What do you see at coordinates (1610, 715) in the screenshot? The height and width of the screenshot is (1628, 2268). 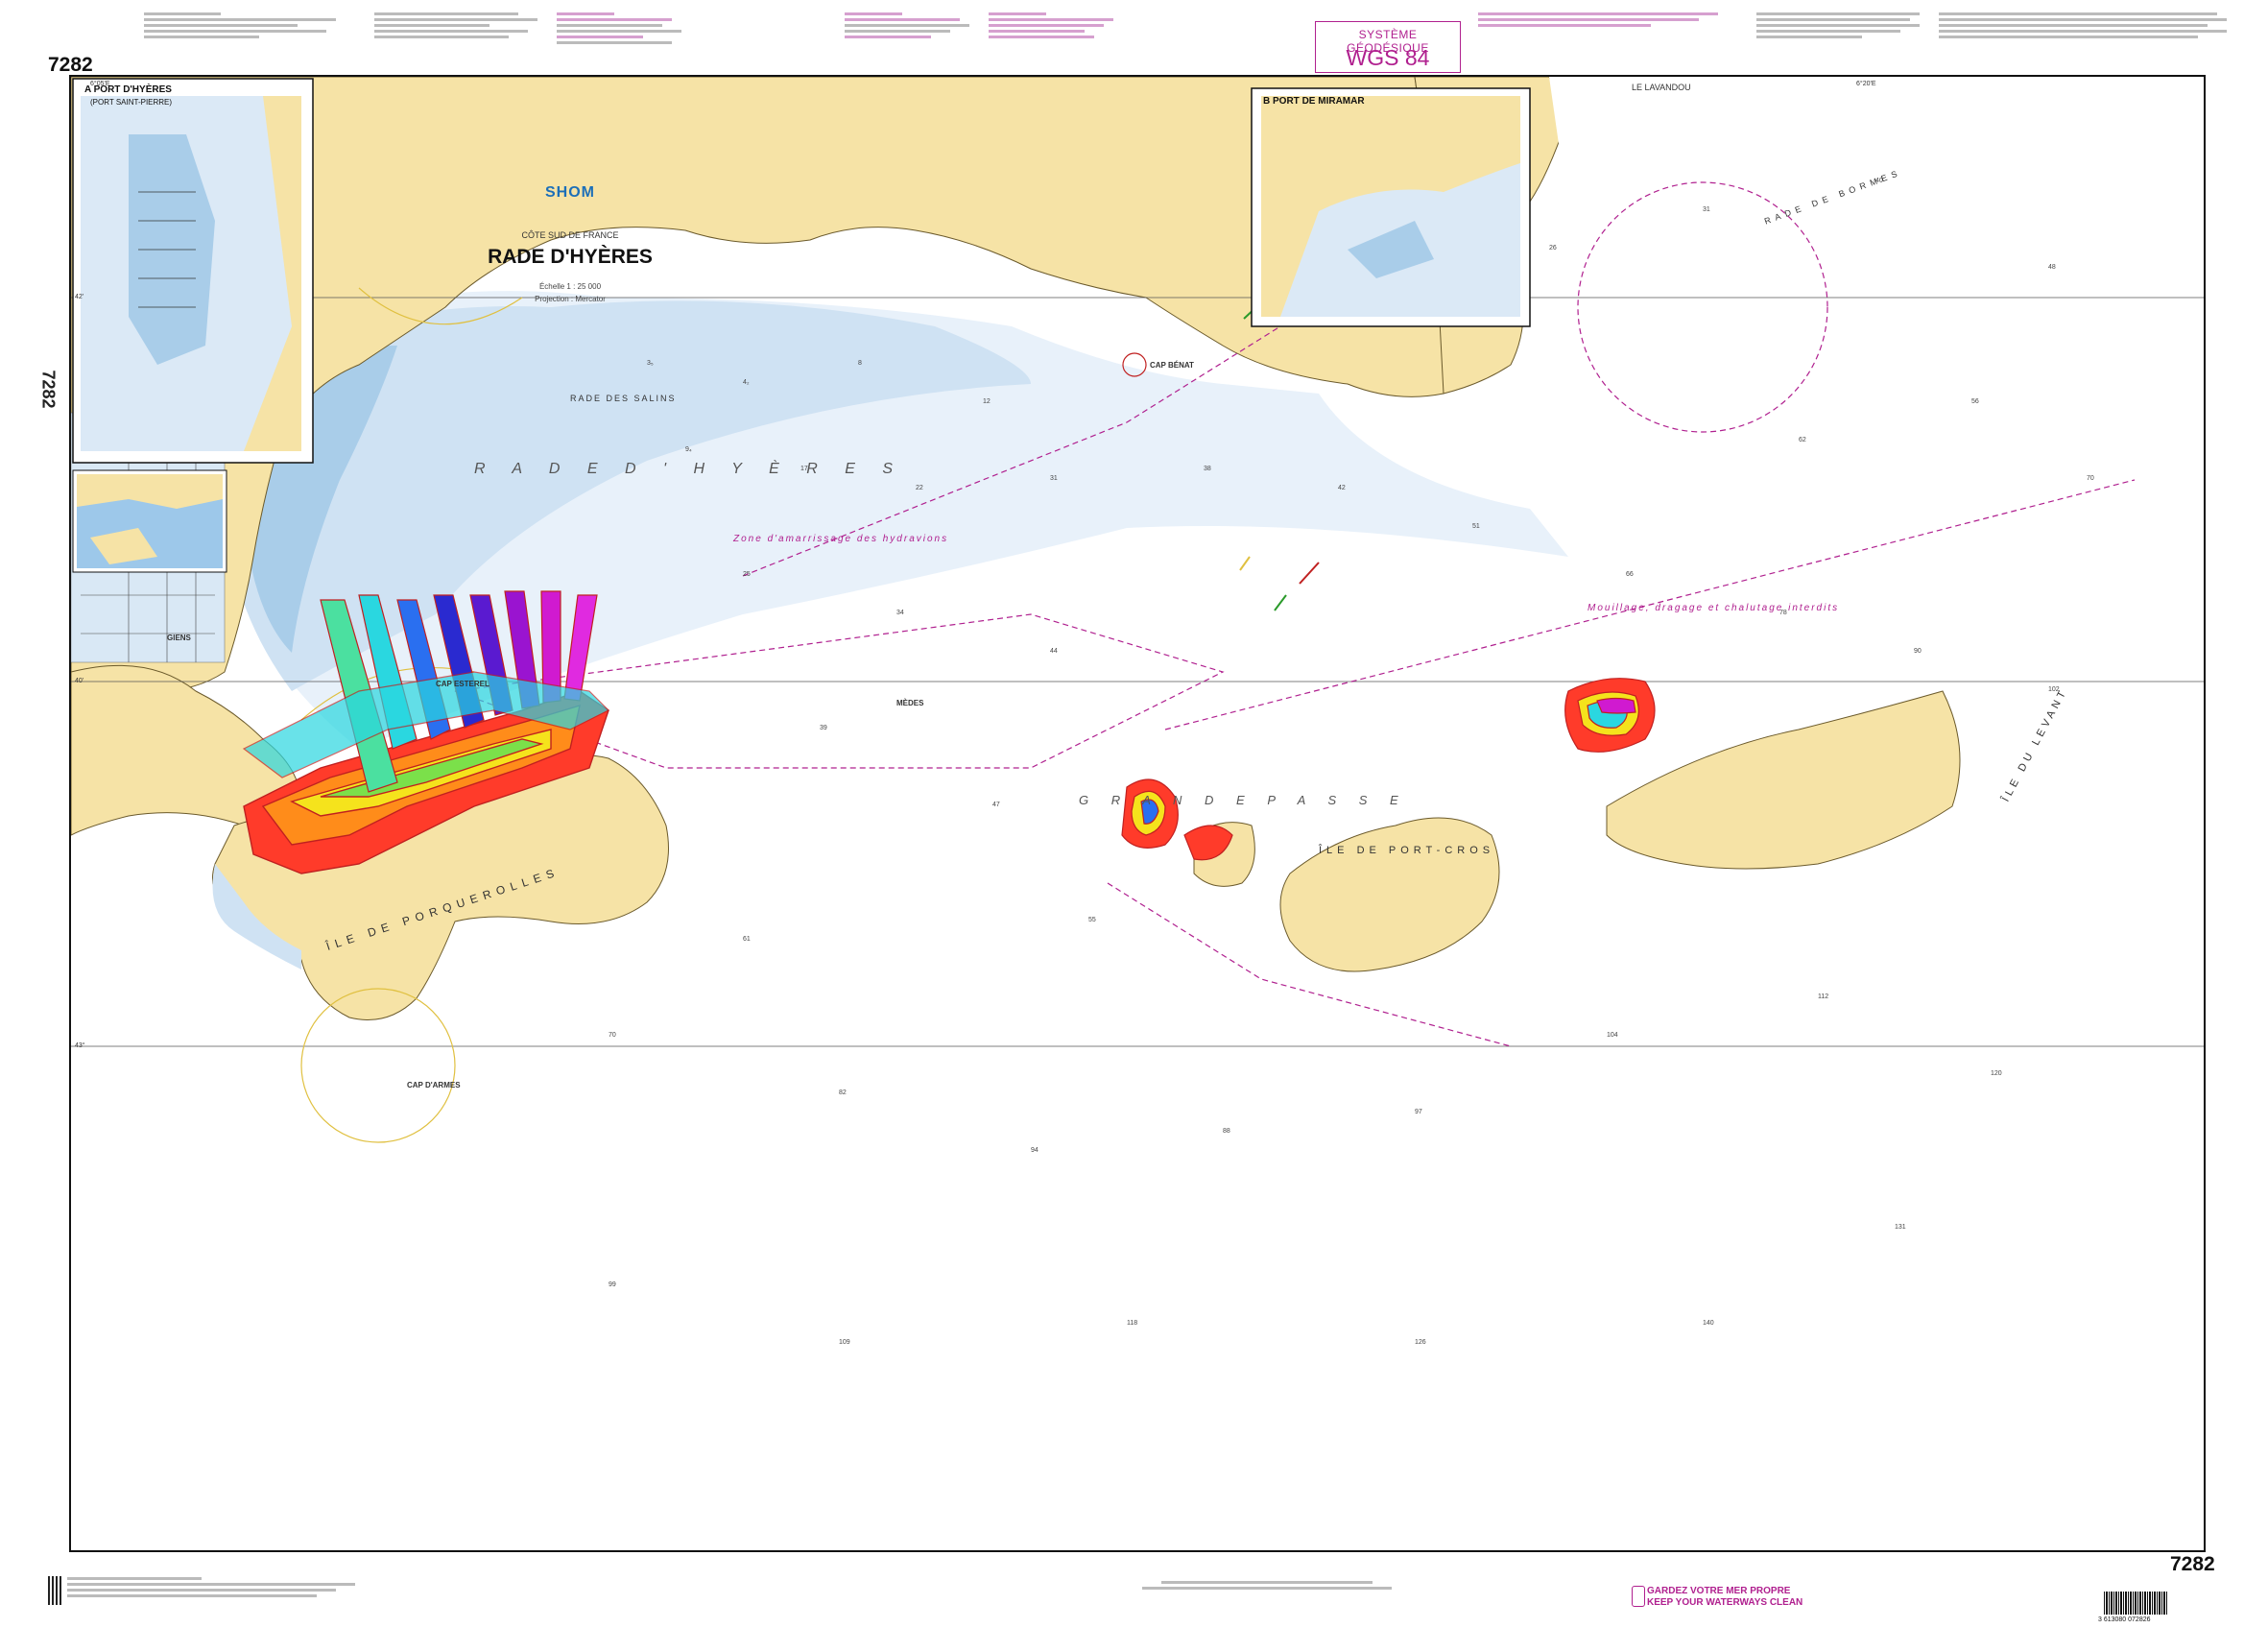 I see `survey-levant` at bounding box center [1610, 715].